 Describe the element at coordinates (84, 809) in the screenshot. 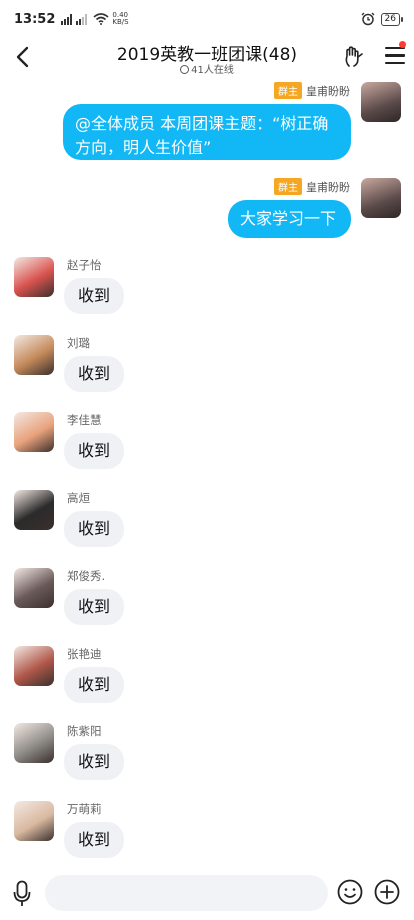

I see `sender-name: 万萌莉` at that location.